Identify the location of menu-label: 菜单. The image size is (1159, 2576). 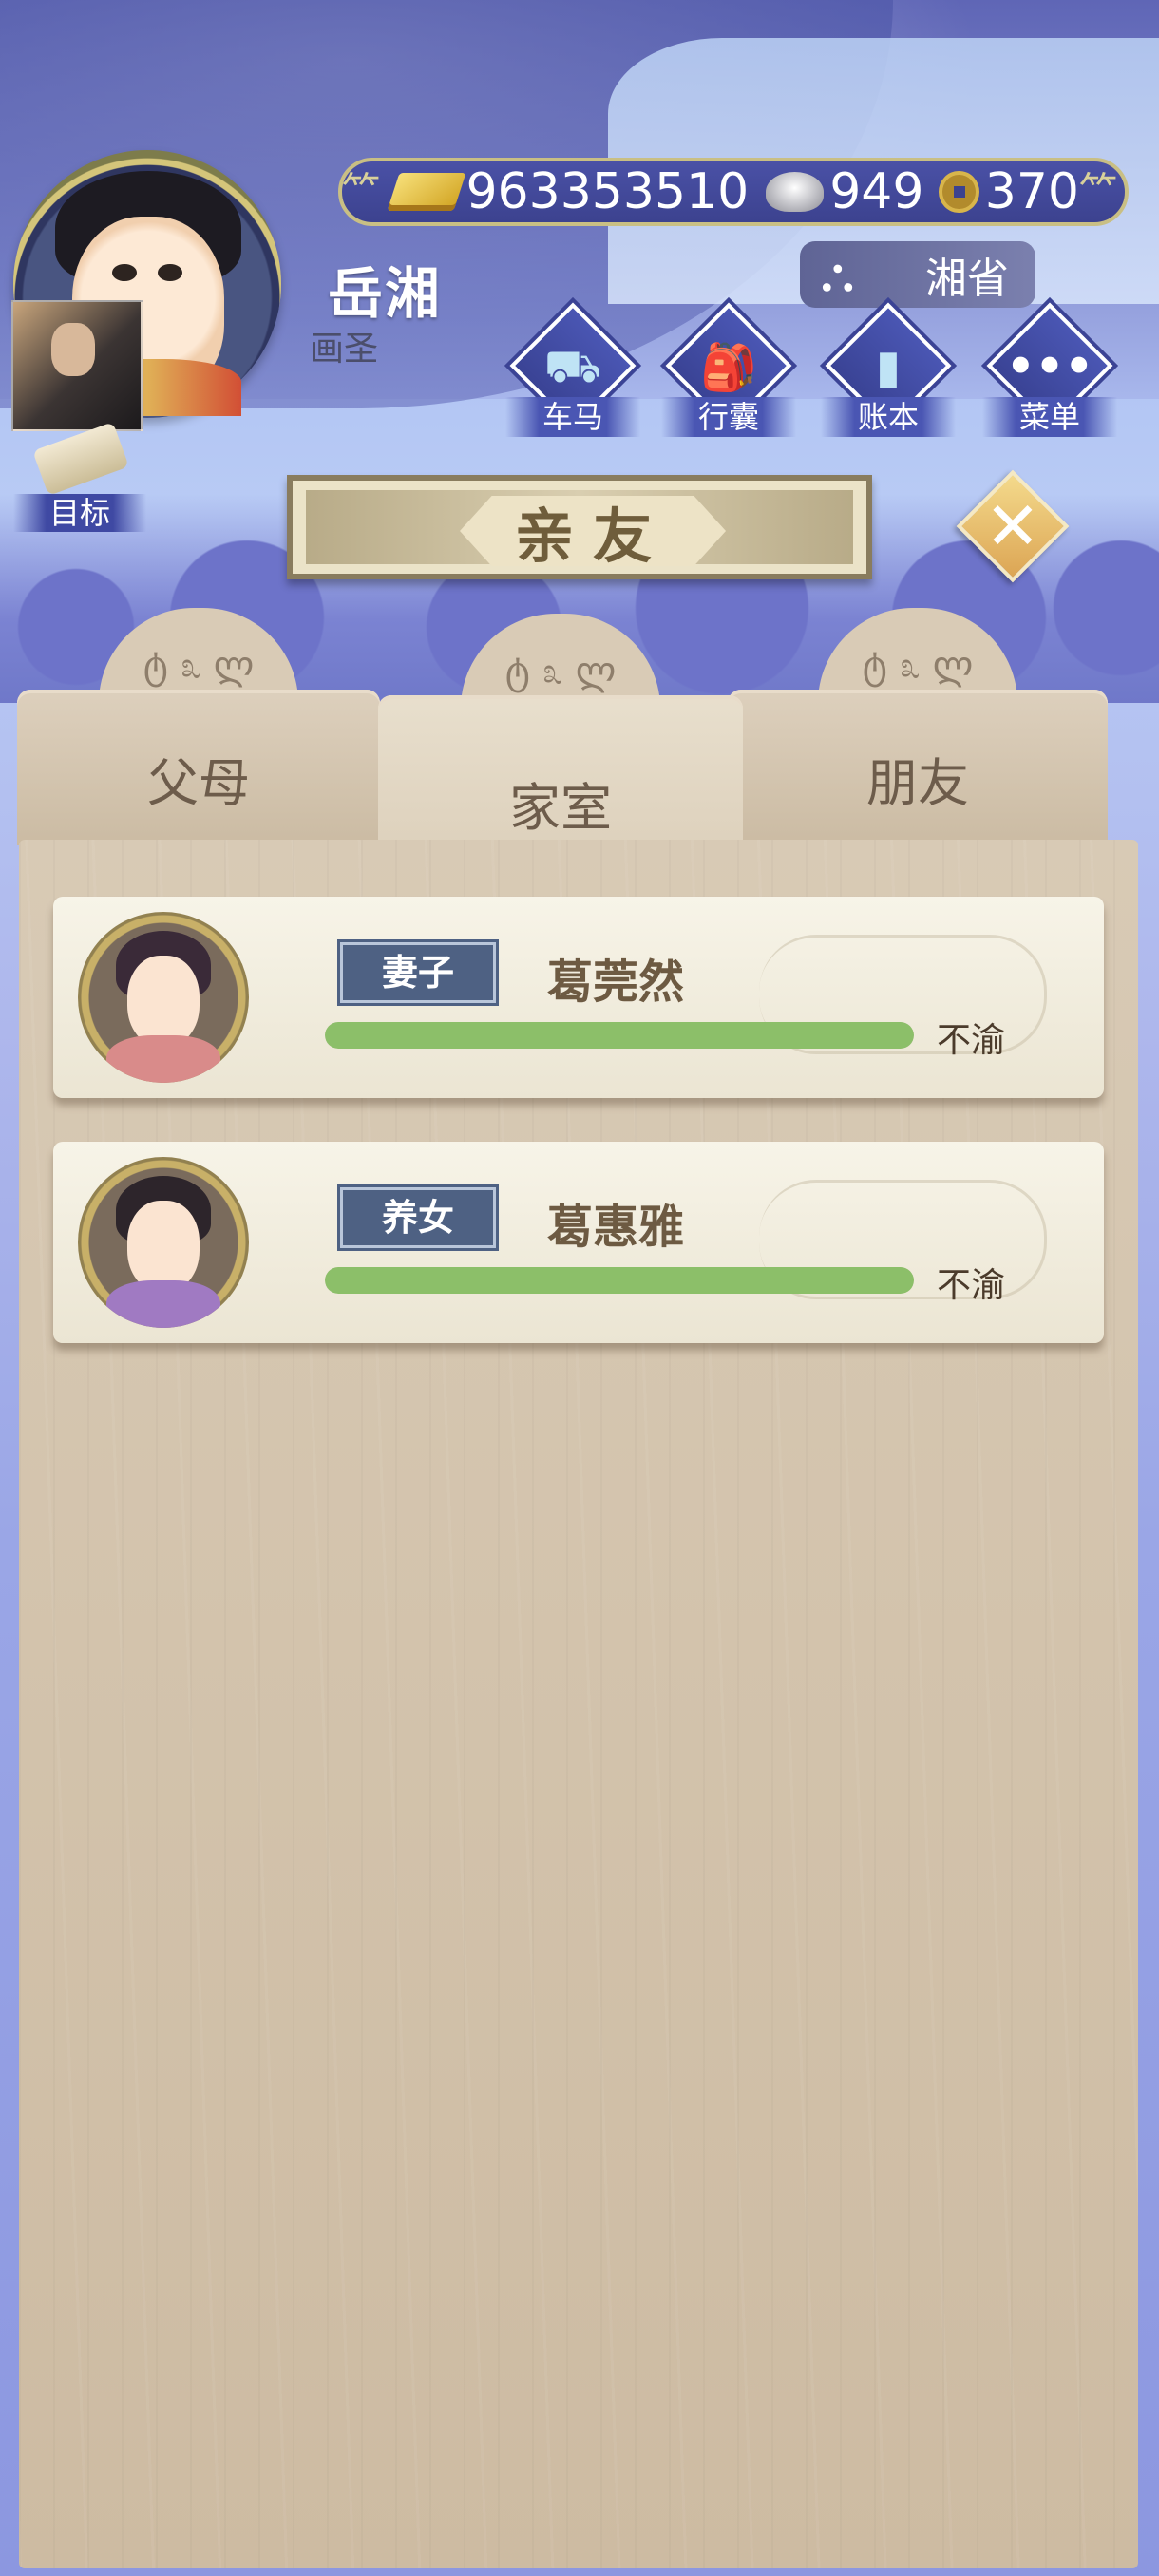
(1049, 417).